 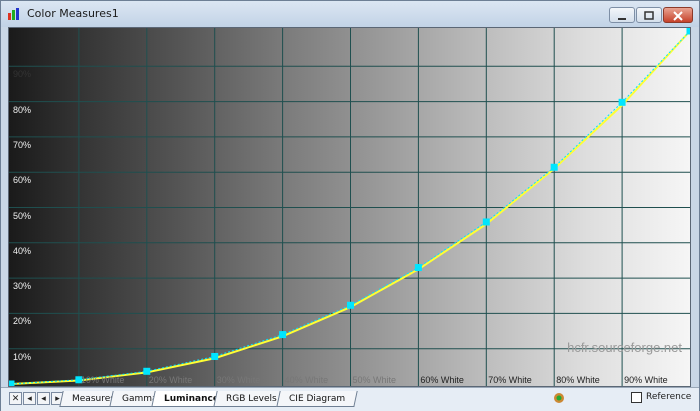 I want to click on x-tick-label: 40% White, so click(x=306, y=380).